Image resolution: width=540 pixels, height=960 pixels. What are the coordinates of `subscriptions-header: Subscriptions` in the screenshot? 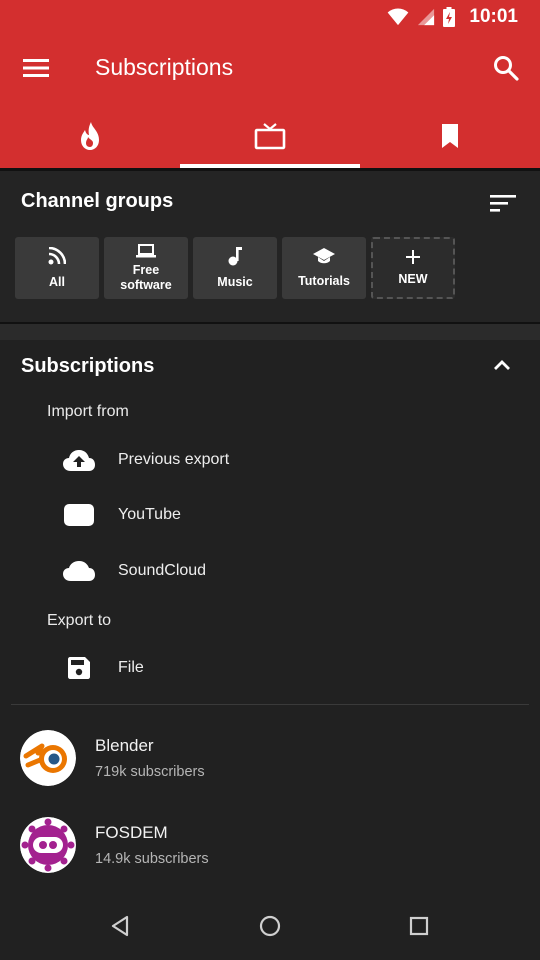 It's located at (87, 366).